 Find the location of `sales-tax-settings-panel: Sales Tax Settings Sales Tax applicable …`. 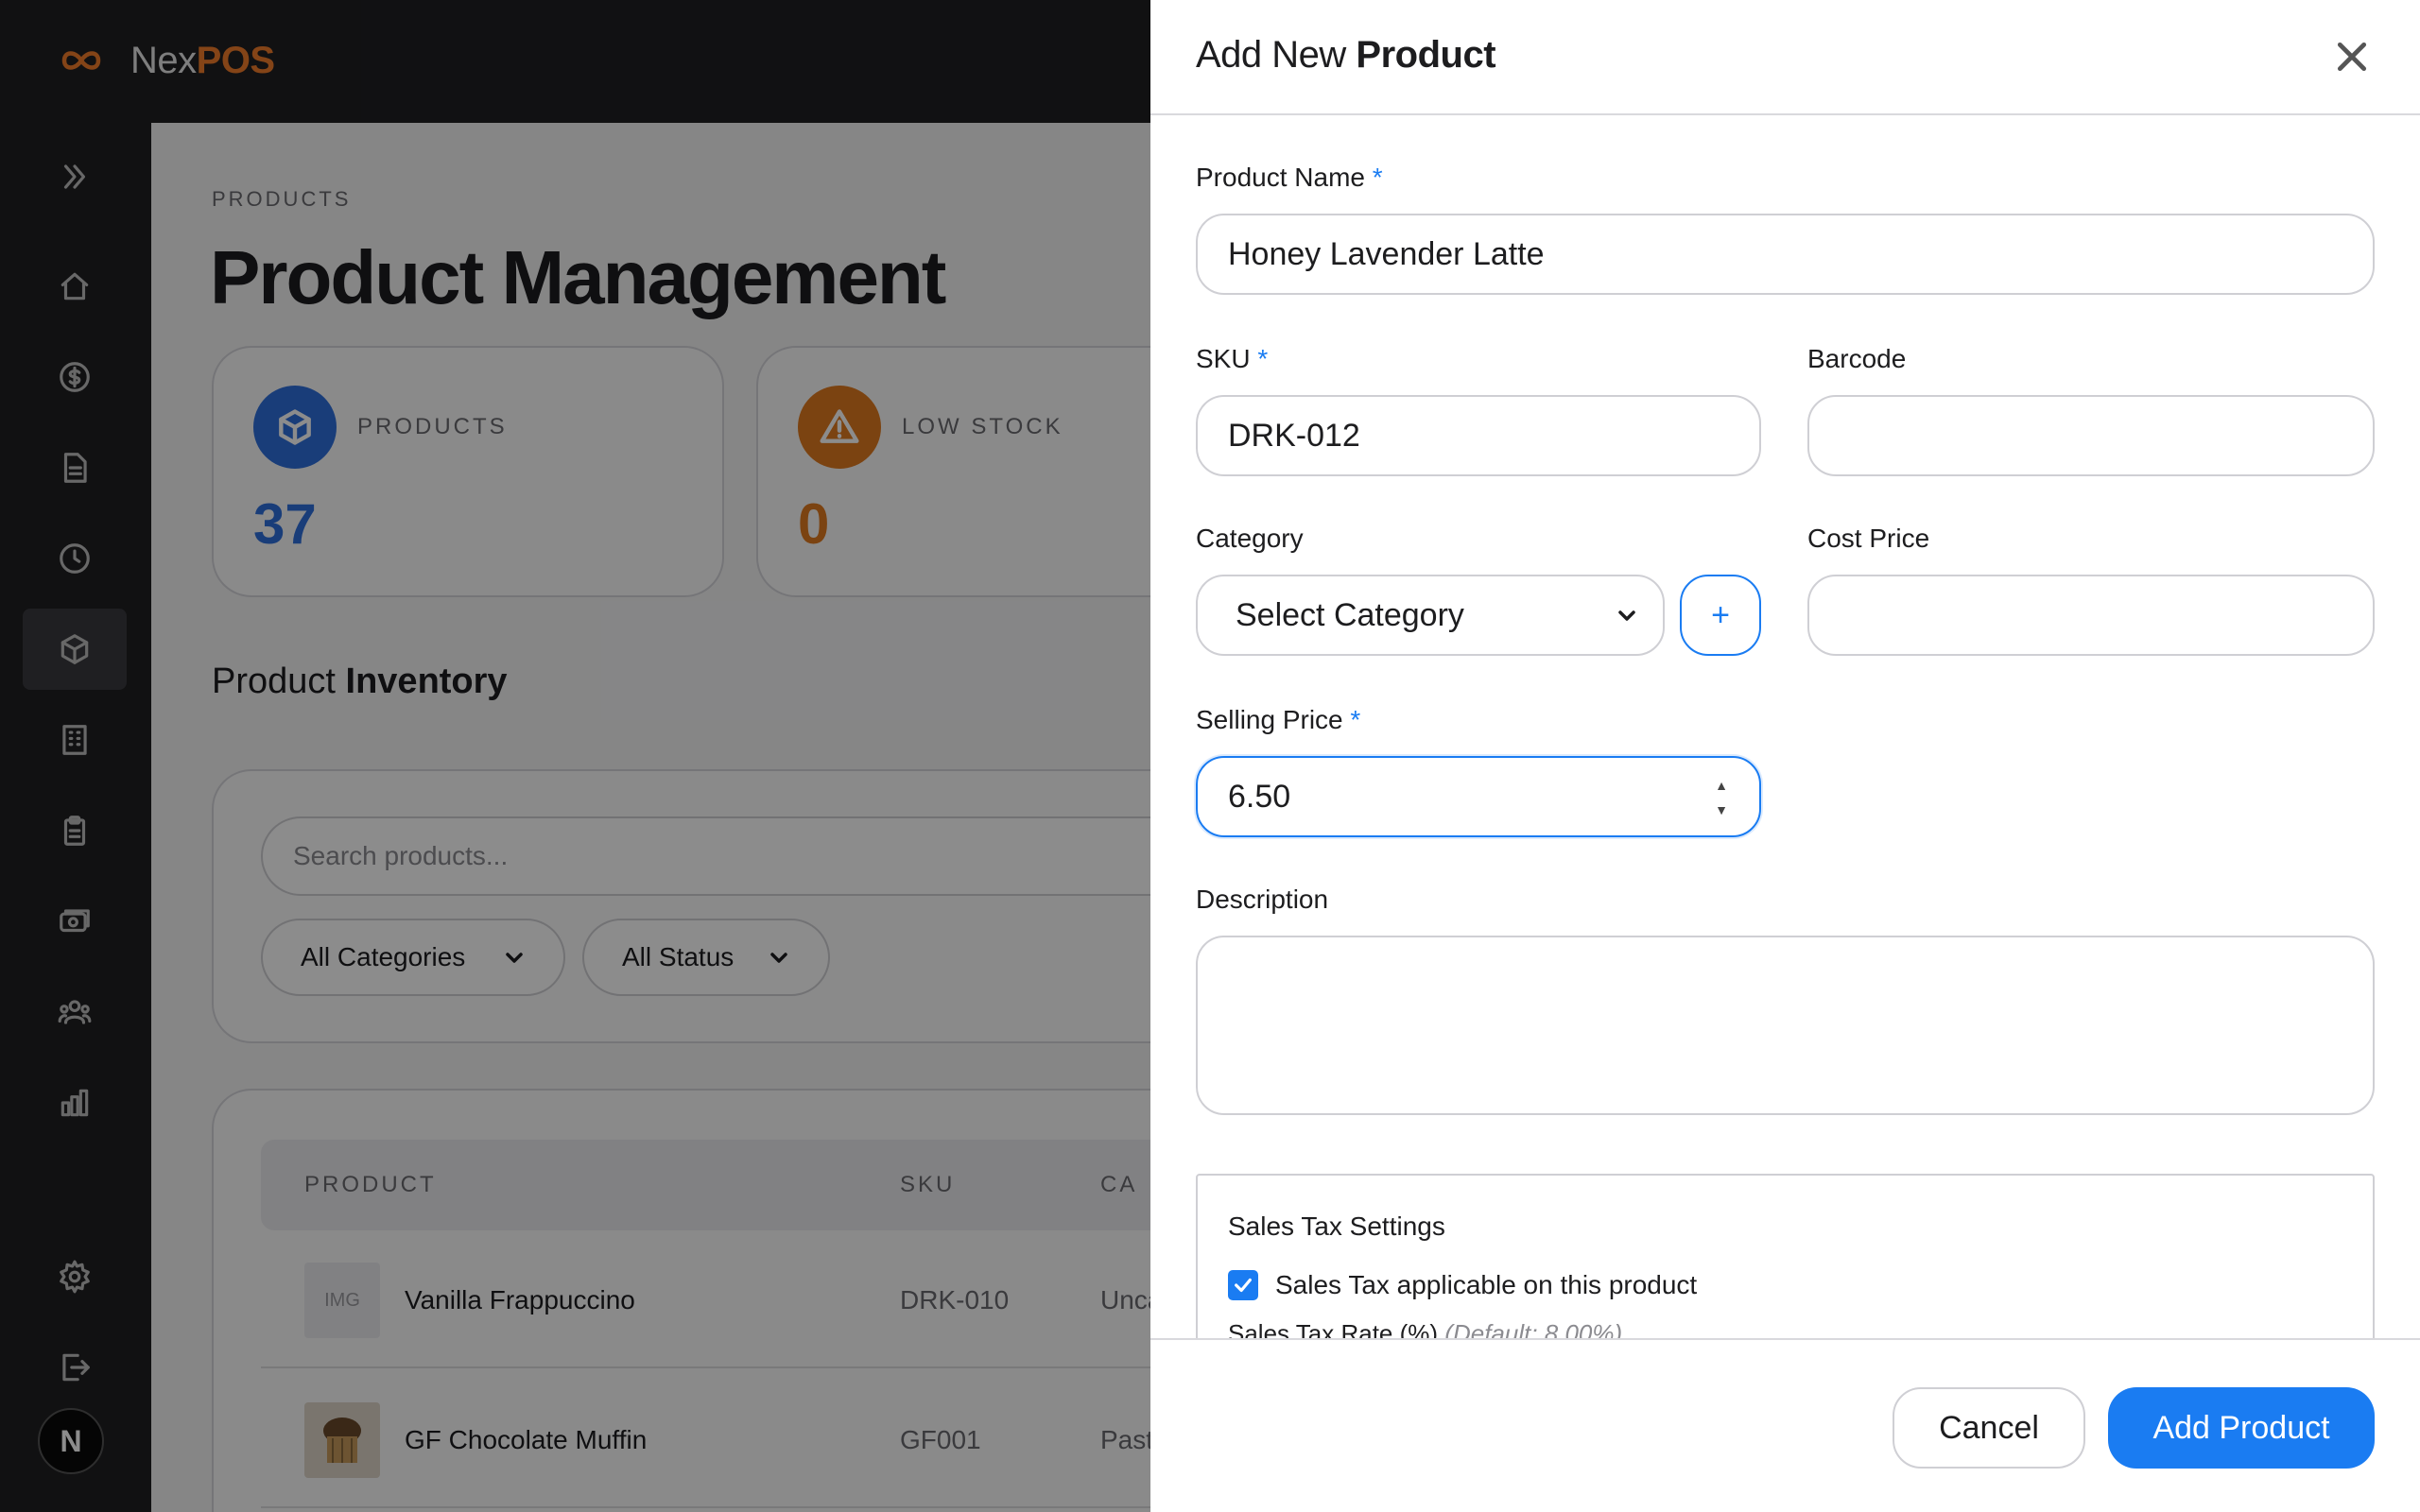

sales-tax-settings-panel: Sales Tax Settings Sales Tax applicable … is located at coordinates (1786, 1256).